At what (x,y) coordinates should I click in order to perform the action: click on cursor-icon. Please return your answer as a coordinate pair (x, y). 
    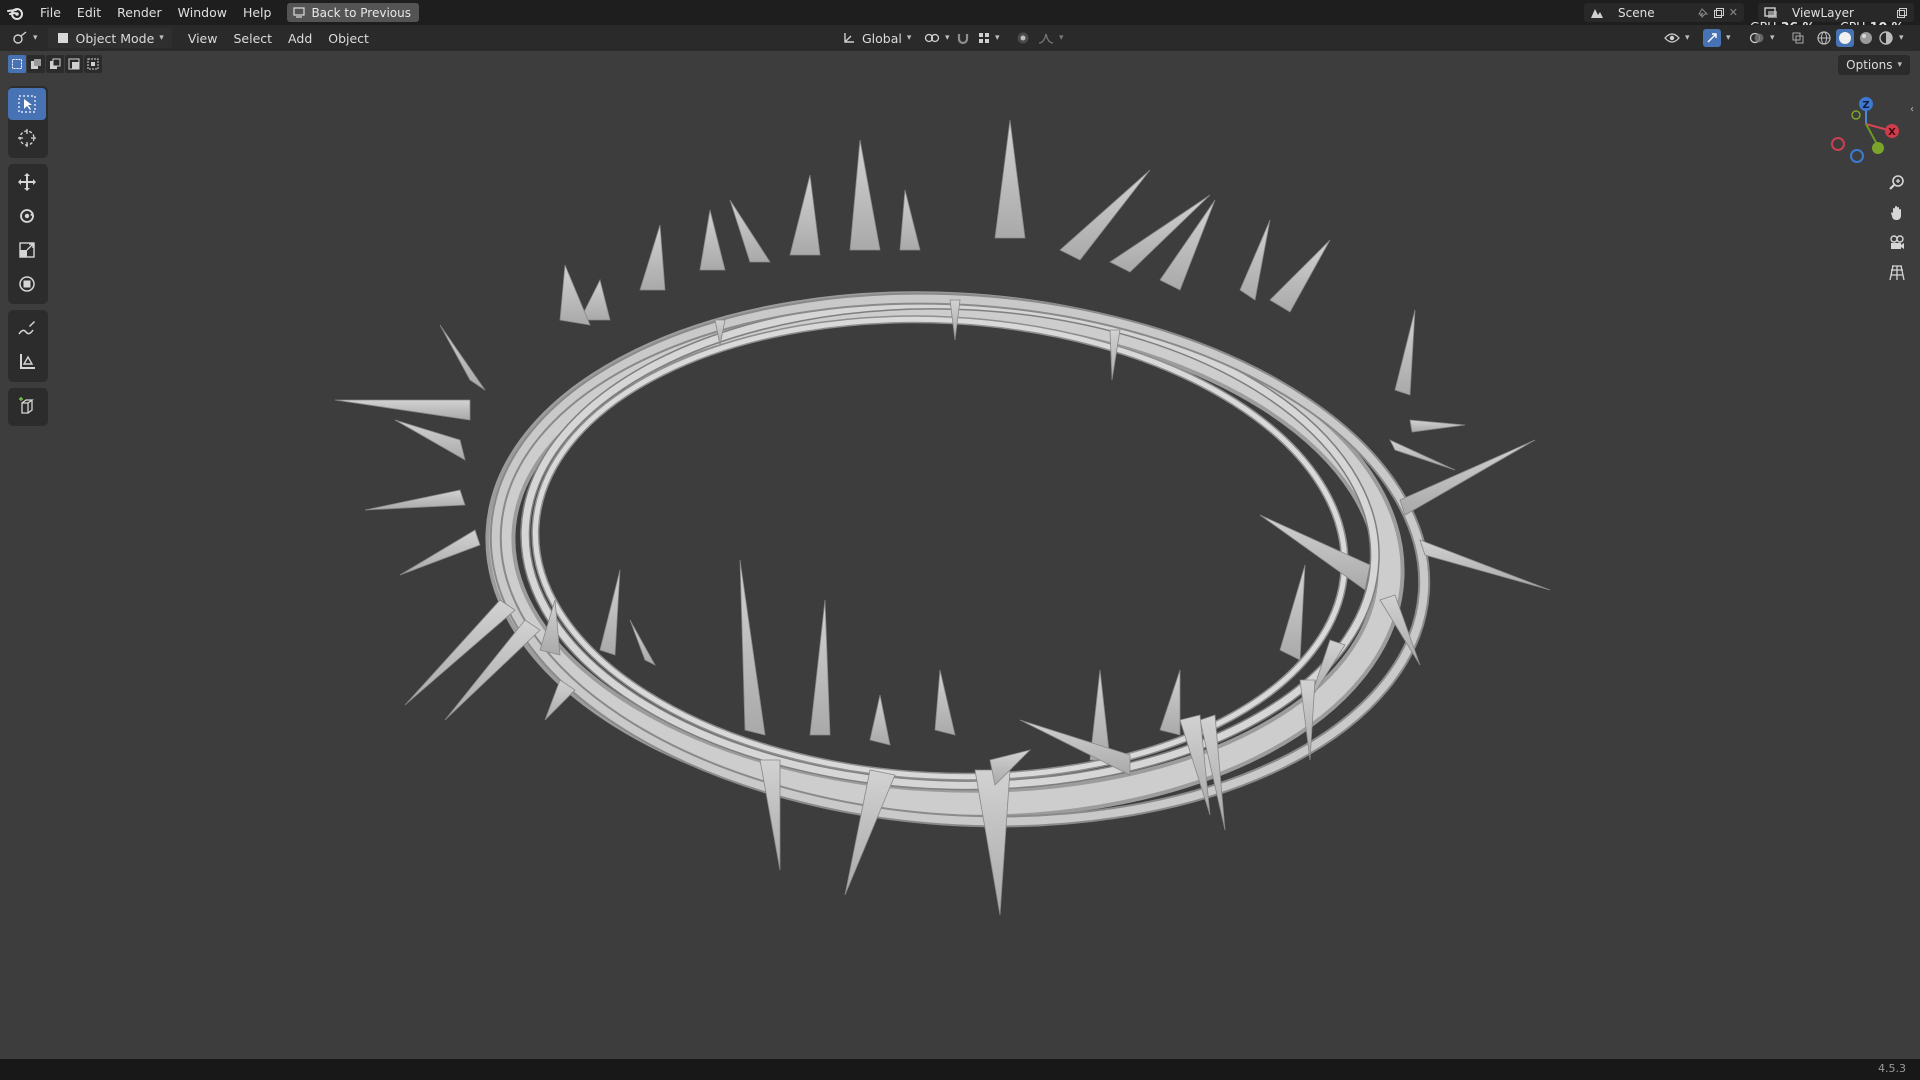
    Looking at the image, I should click on (27, 138).